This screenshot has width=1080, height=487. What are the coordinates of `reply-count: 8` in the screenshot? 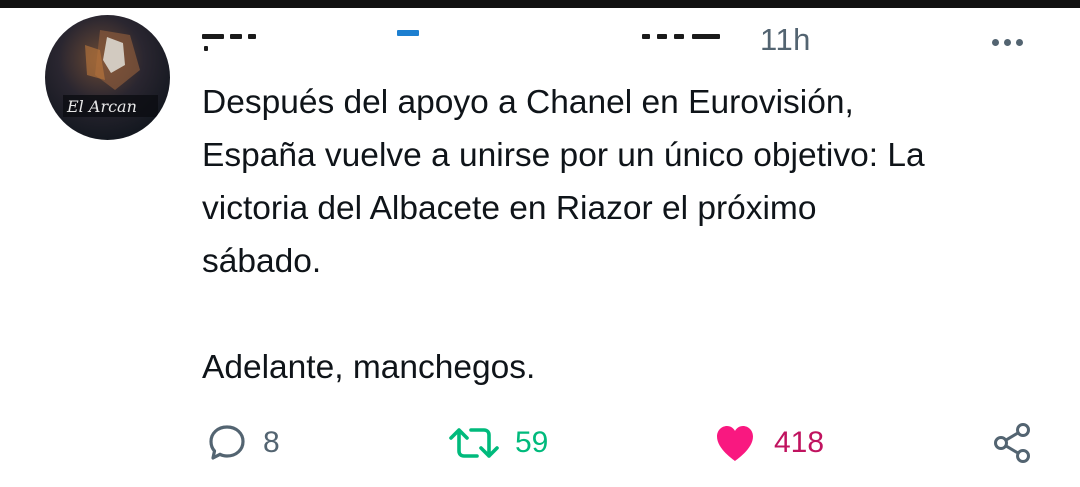 It's located at (271, 442).